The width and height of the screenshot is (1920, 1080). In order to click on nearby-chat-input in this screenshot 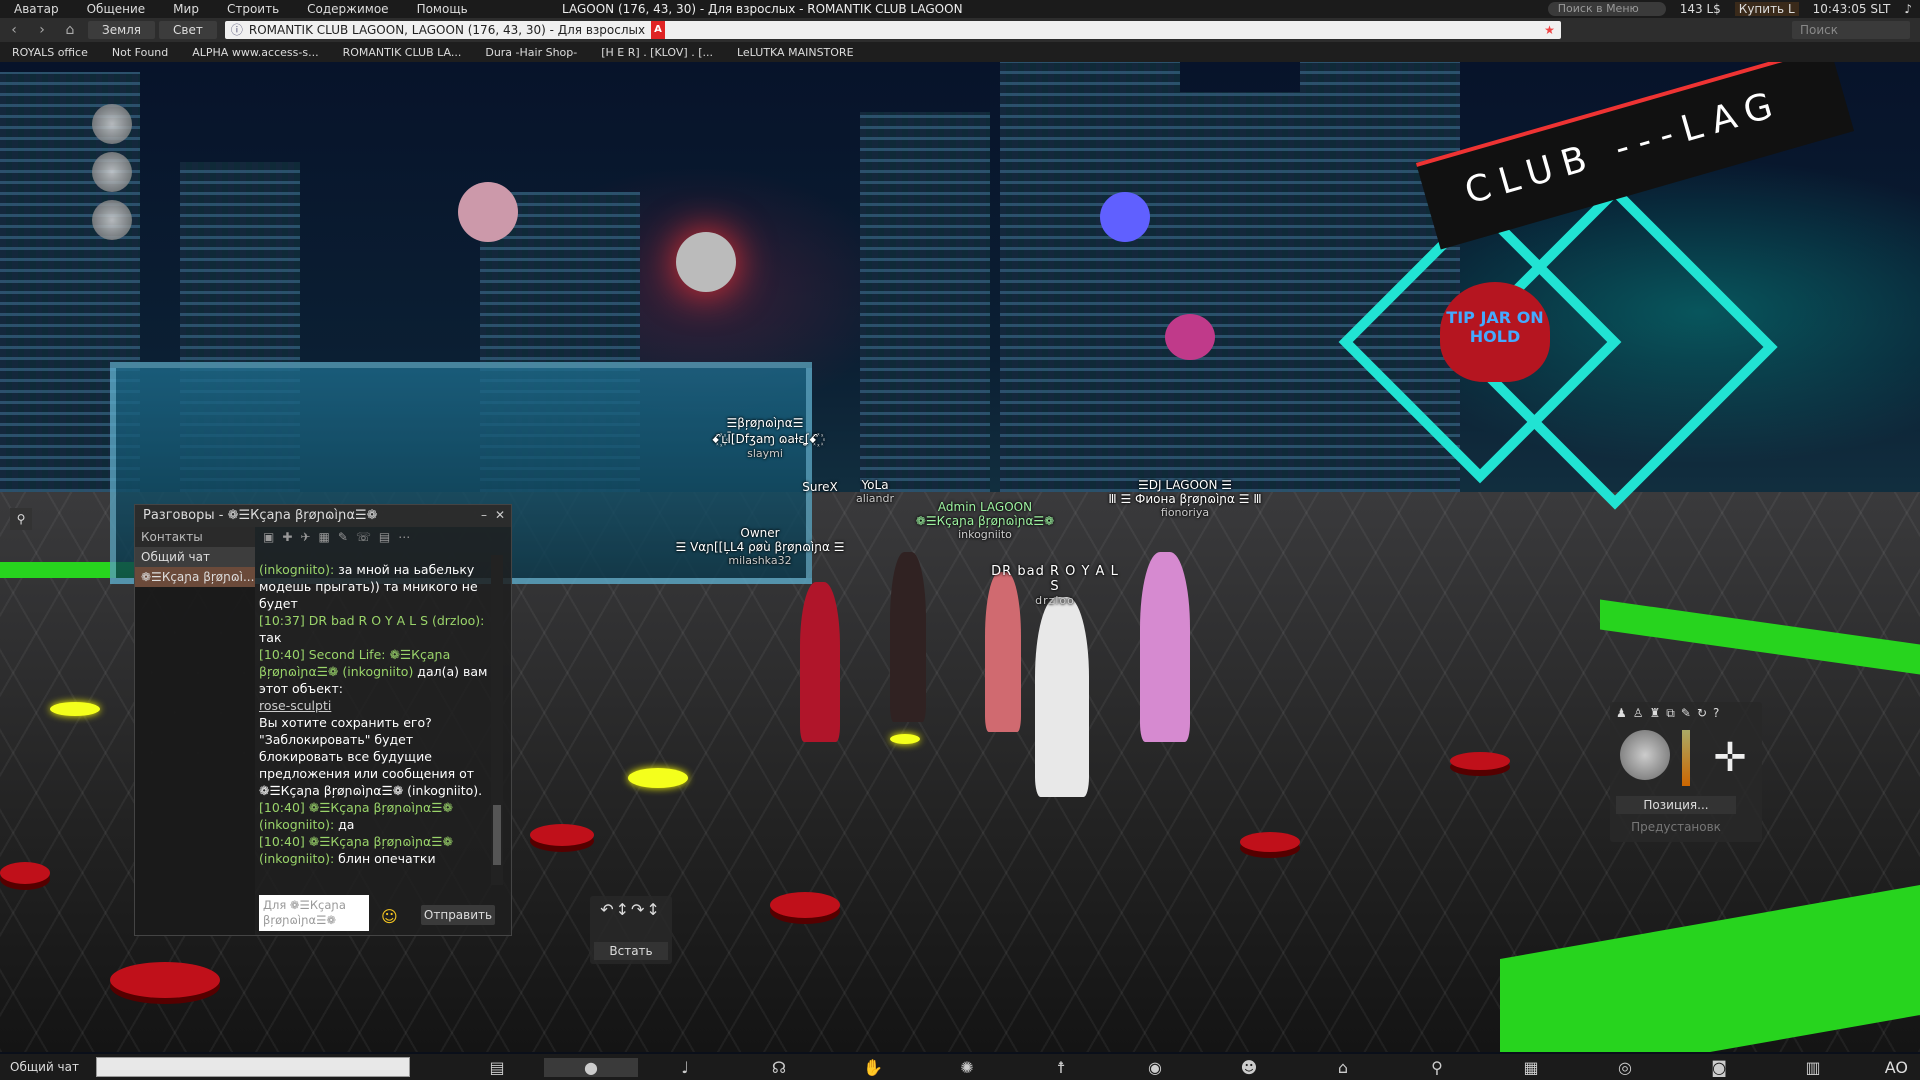, I will do `click(253, 1067)`.